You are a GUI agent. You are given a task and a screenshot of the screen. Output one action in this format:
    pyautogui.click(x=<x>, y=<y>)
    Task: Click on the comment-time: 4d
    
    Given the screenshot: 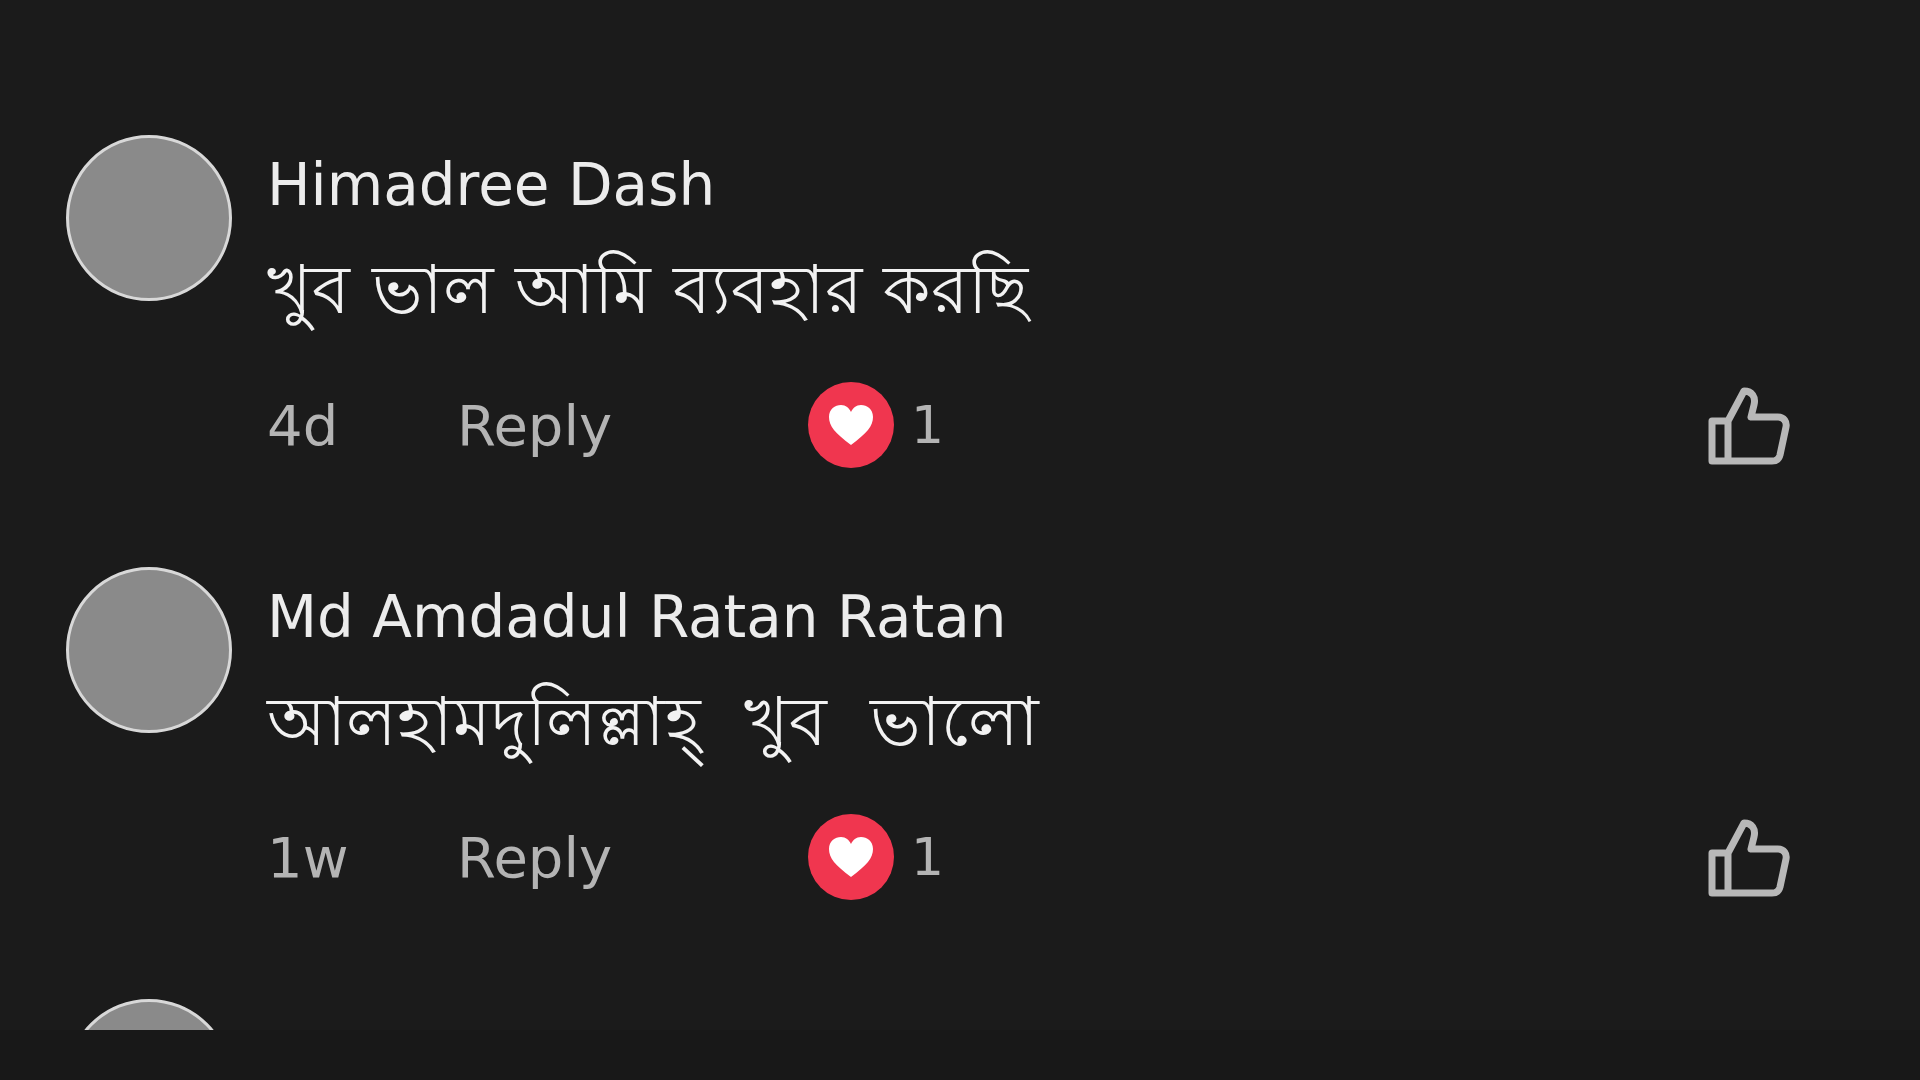 What is the action you would take?
    pyautogui.click(x=303, y=425)
    